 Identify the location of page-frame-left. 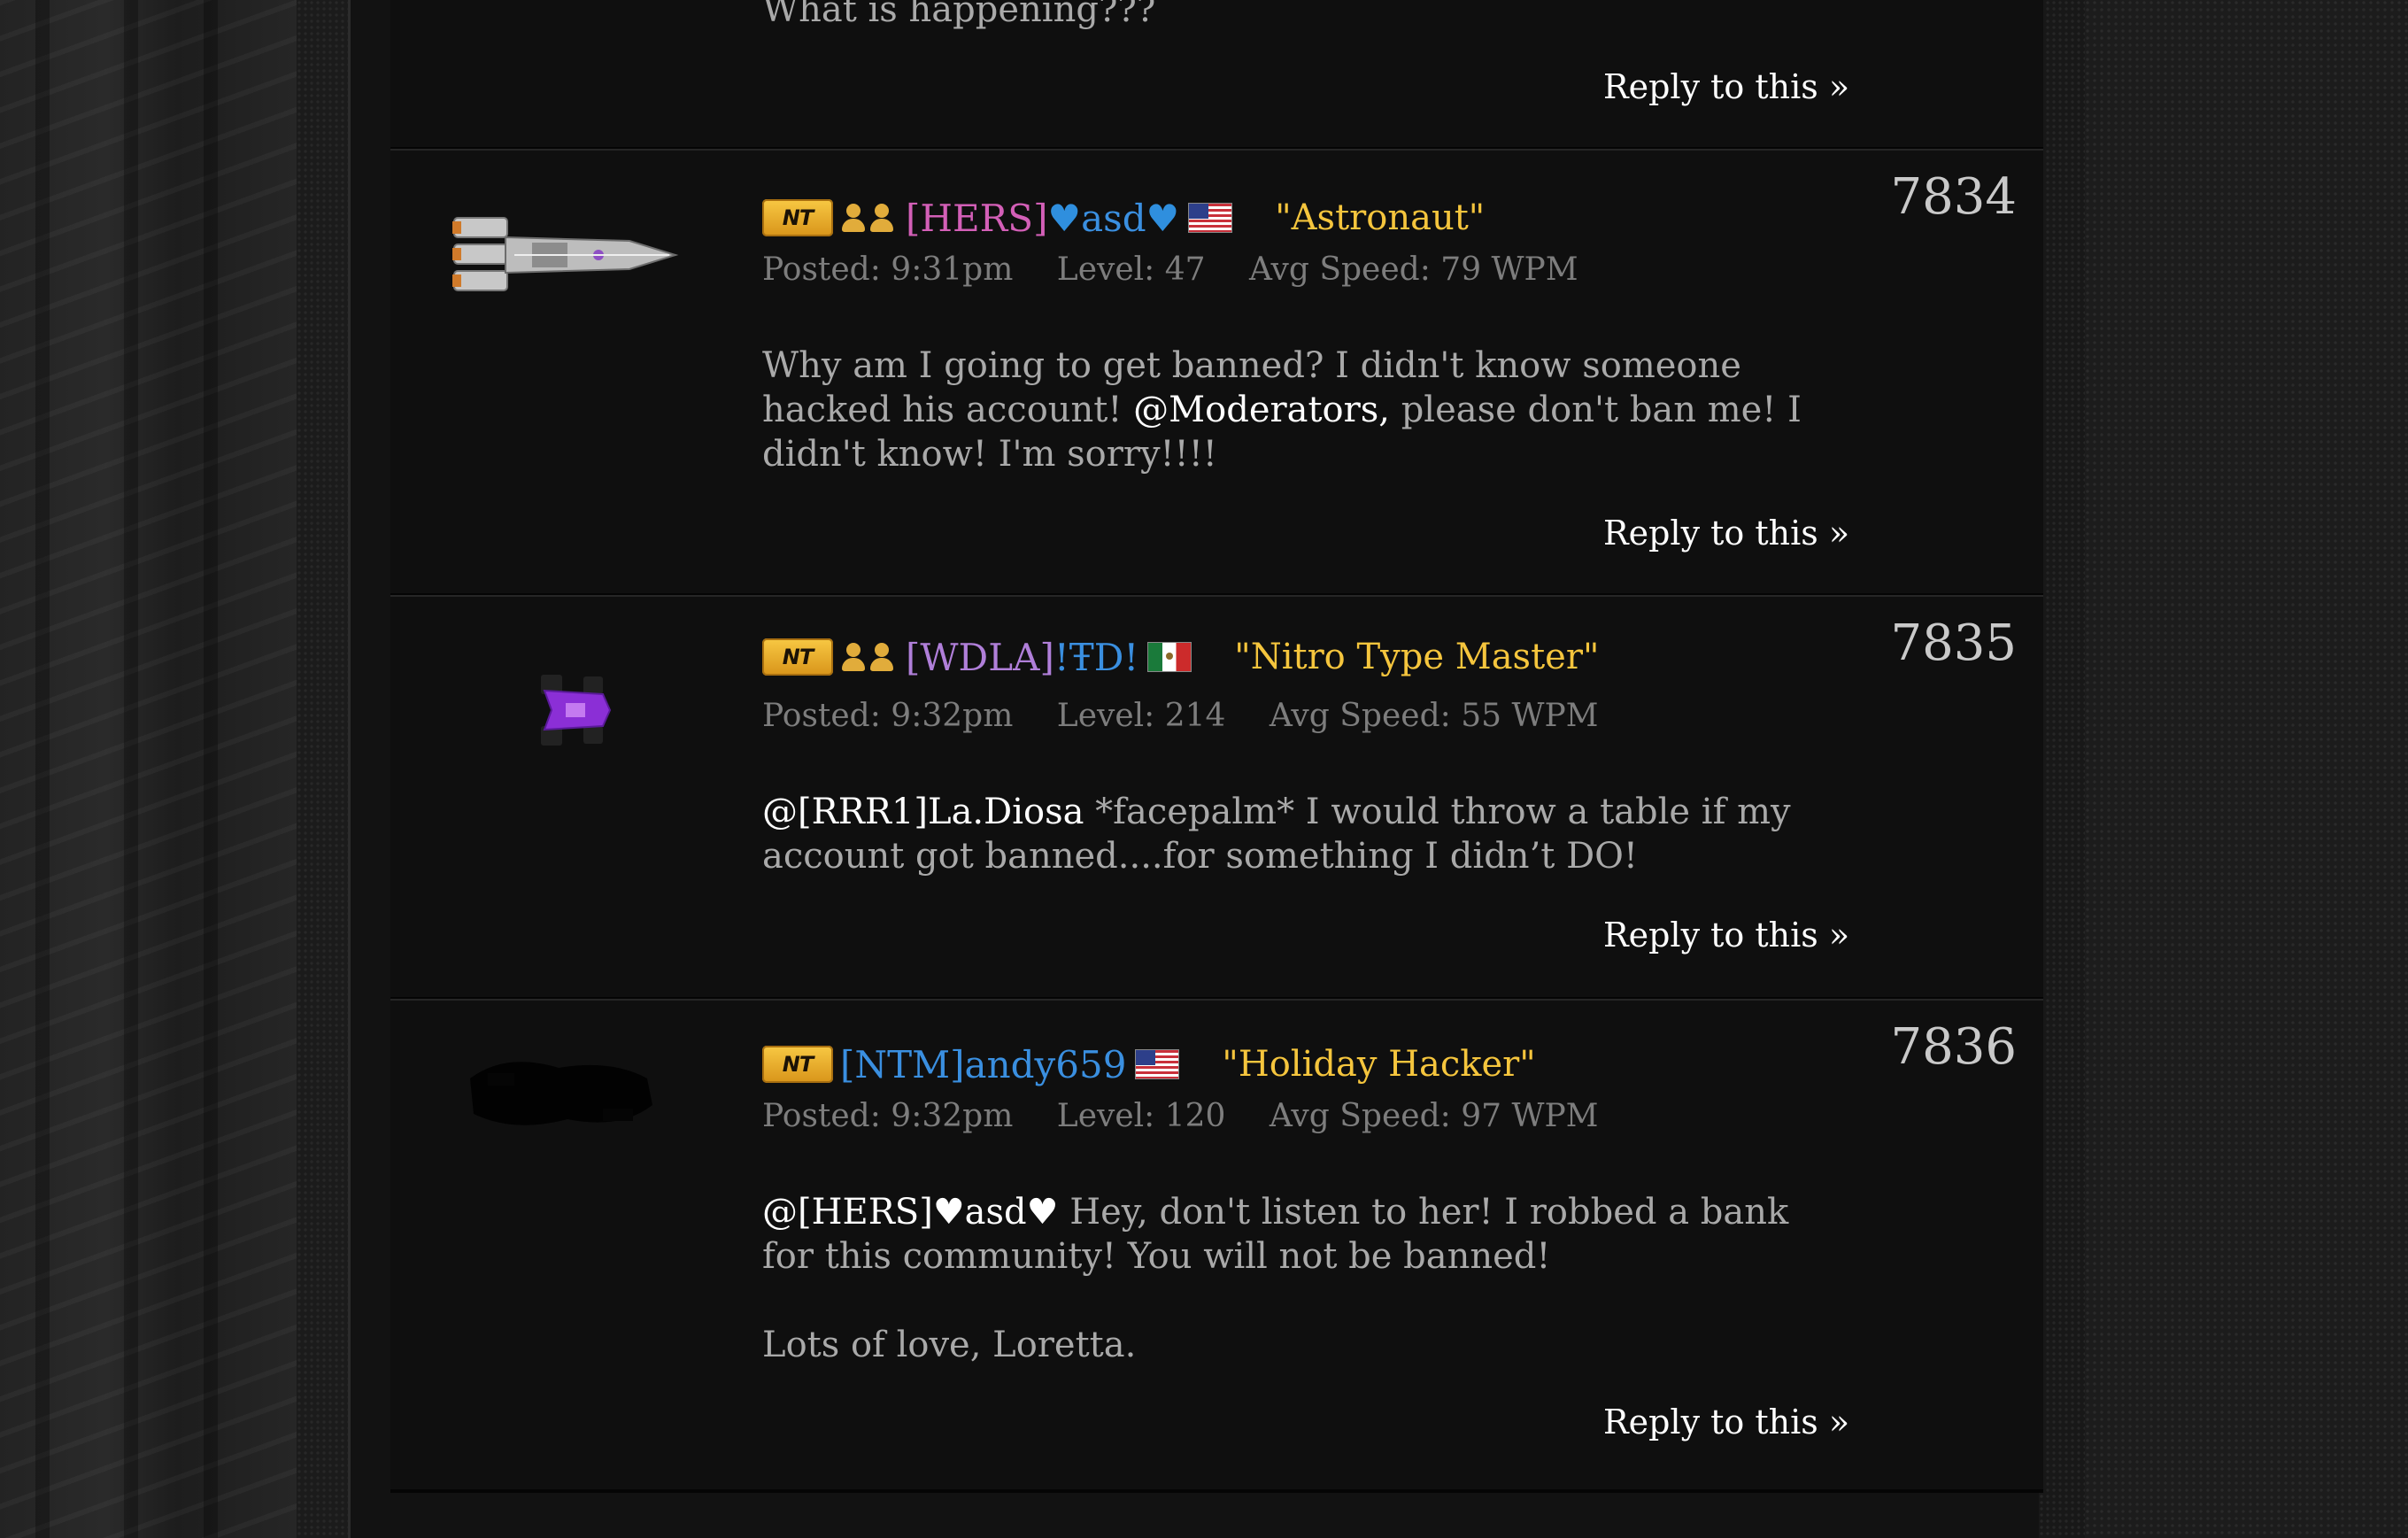
(323, 769).